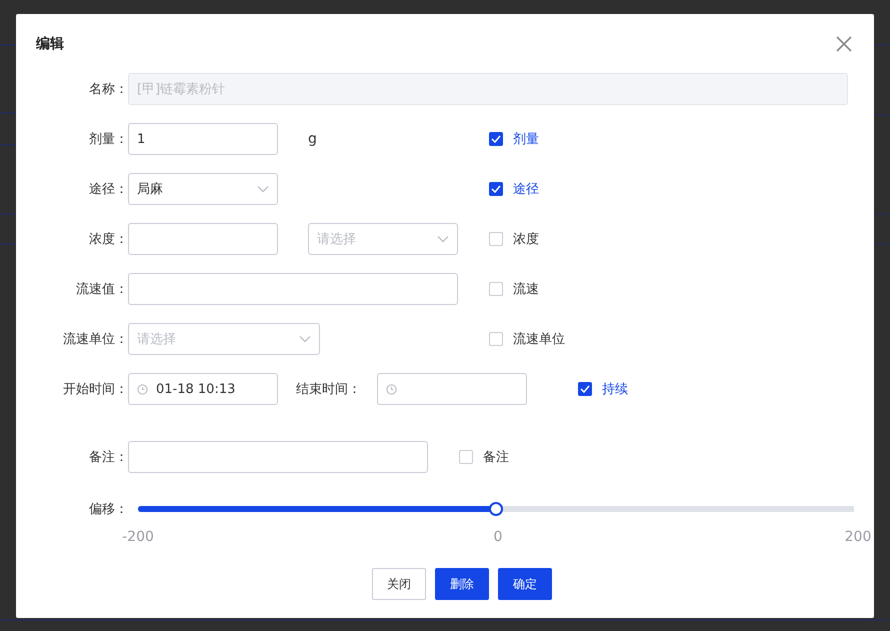  What do you see at coordinates (498, 537) in the screenshot?
I see `slider-tick-label: 0` at bounding box center [498, 537].